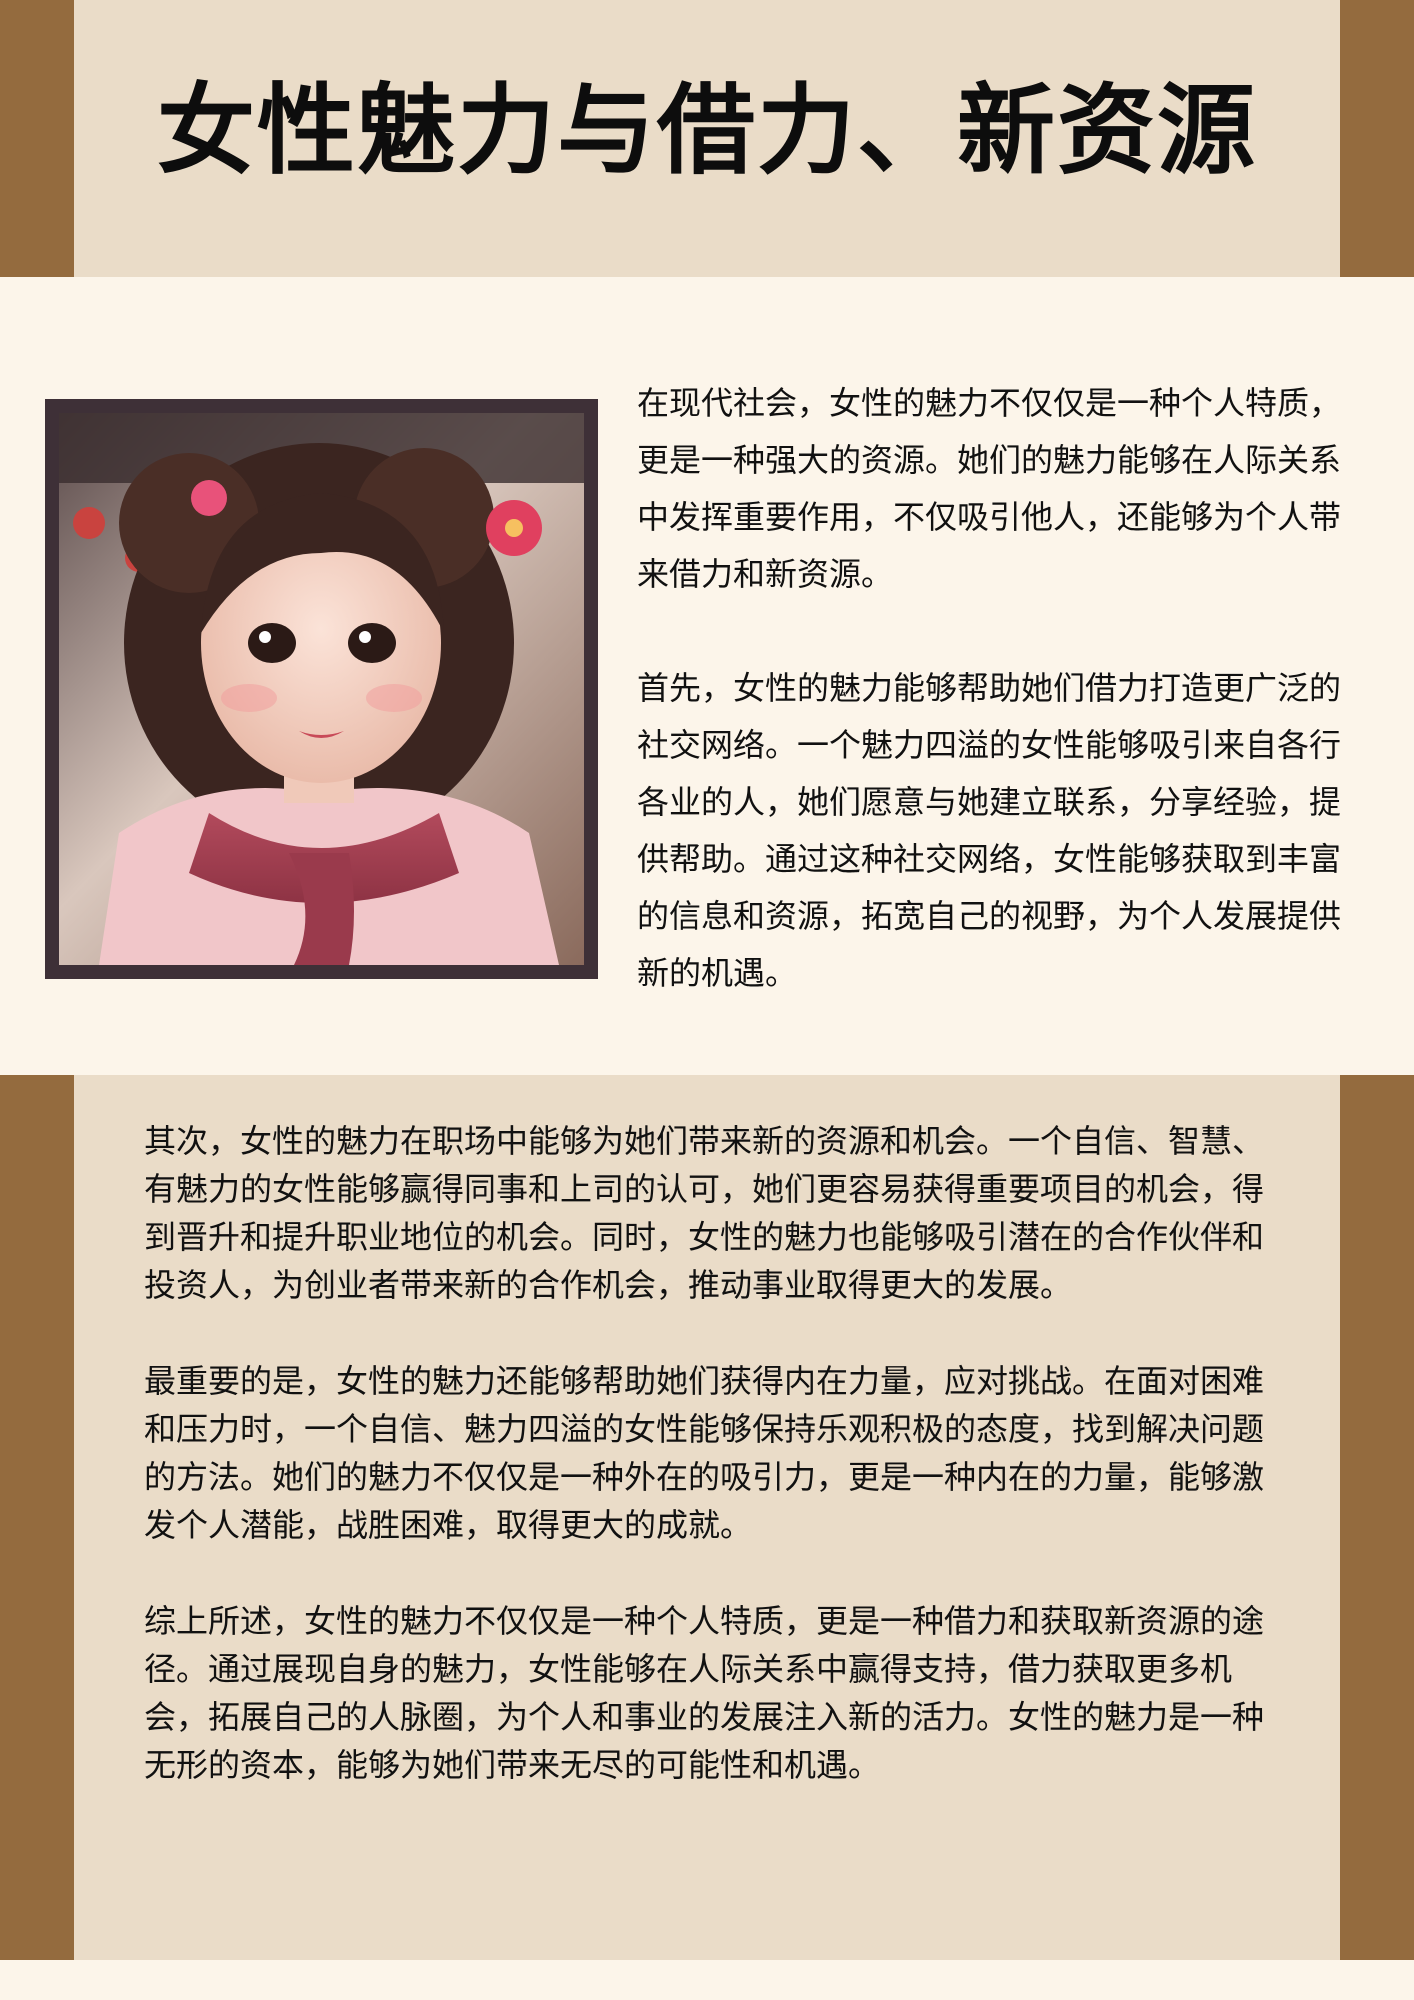 The width and height of the screenshot is (1414, 2000). Describe the element at coordinates (706, 130) in the screenshot. I see `page-title: 女性魅力与借力、新资源` at that location.